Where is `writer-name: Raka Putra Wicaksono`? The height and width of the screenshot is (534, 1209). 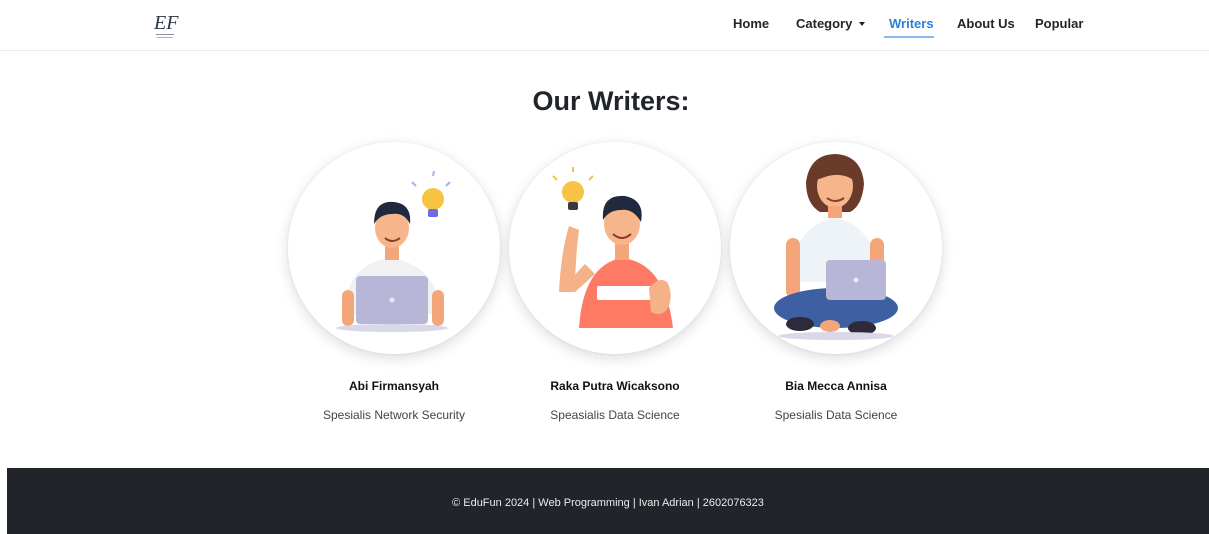
writer-name: Raka Putra Wicaksono is located at coordinates (615, 386).